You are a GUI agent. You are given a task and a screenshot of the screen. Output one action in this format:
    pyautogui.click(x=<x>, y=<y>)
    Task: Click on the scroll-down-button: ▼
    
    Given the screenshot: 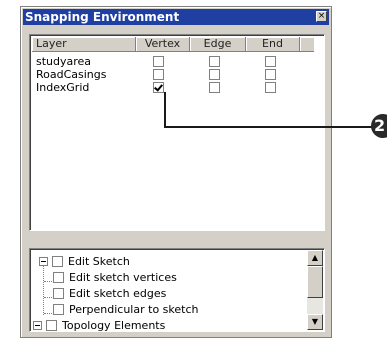 What is the action you would take?
    pyautogui.click(x=315, y=322)
    